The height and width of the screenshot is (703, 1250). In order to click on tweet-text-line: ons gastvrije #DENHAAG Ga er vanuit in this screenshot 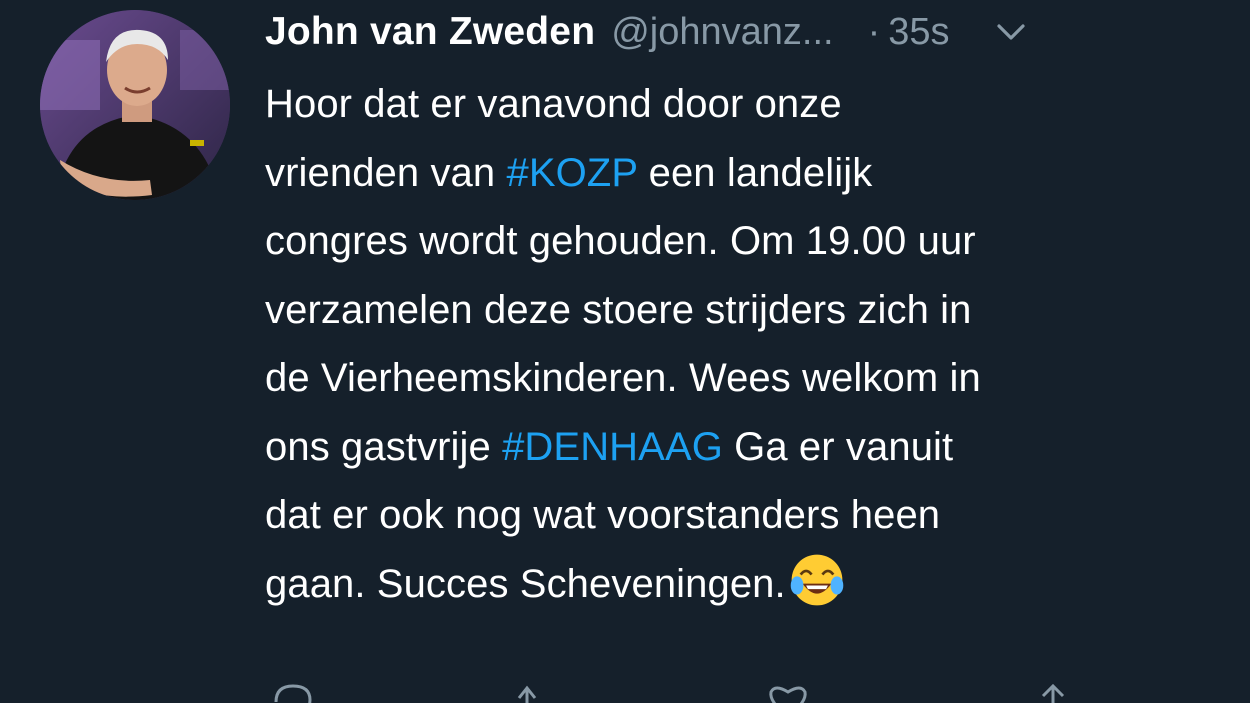, I will do `click(745, 447)`.